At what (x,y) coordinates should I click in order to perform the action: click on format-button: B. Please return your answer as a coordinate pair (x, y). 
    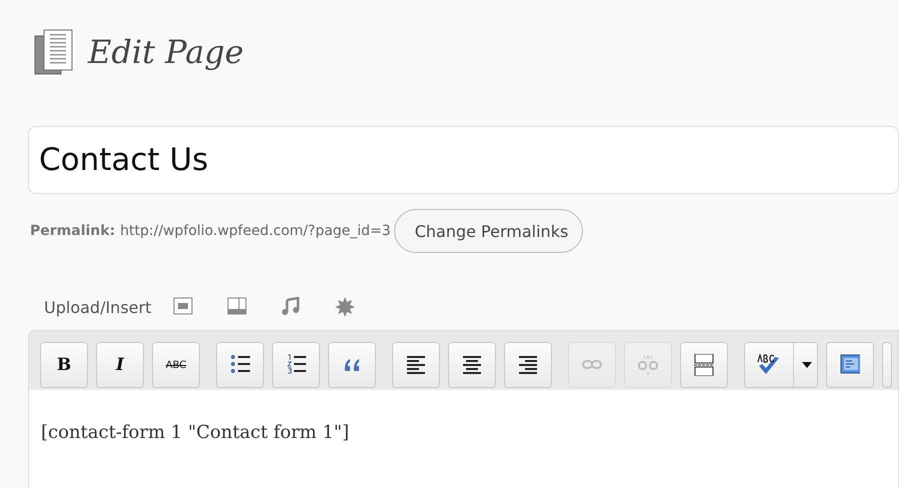
    Looking at the image, I should click on (64, 365).